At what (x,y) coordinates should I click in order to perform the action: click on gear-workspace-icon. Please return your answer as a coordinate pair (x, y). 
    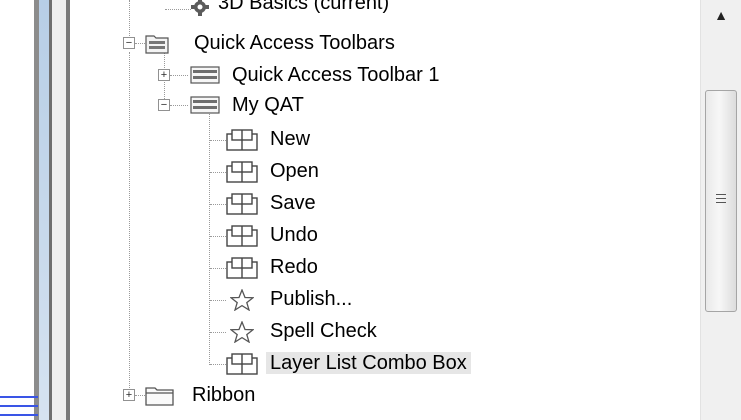
    Looking at the image, I should click on (200, 8).